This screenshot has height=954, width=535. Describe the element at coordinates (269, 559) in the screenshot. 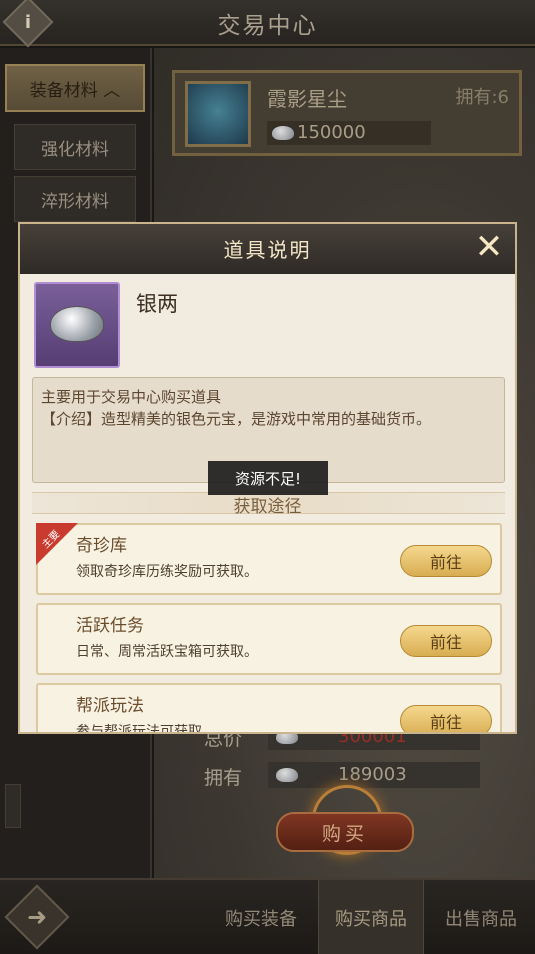

I see `source-row: 主要 奇珍库 领取奇珍库历练奖励可获取。 前往` at that location.